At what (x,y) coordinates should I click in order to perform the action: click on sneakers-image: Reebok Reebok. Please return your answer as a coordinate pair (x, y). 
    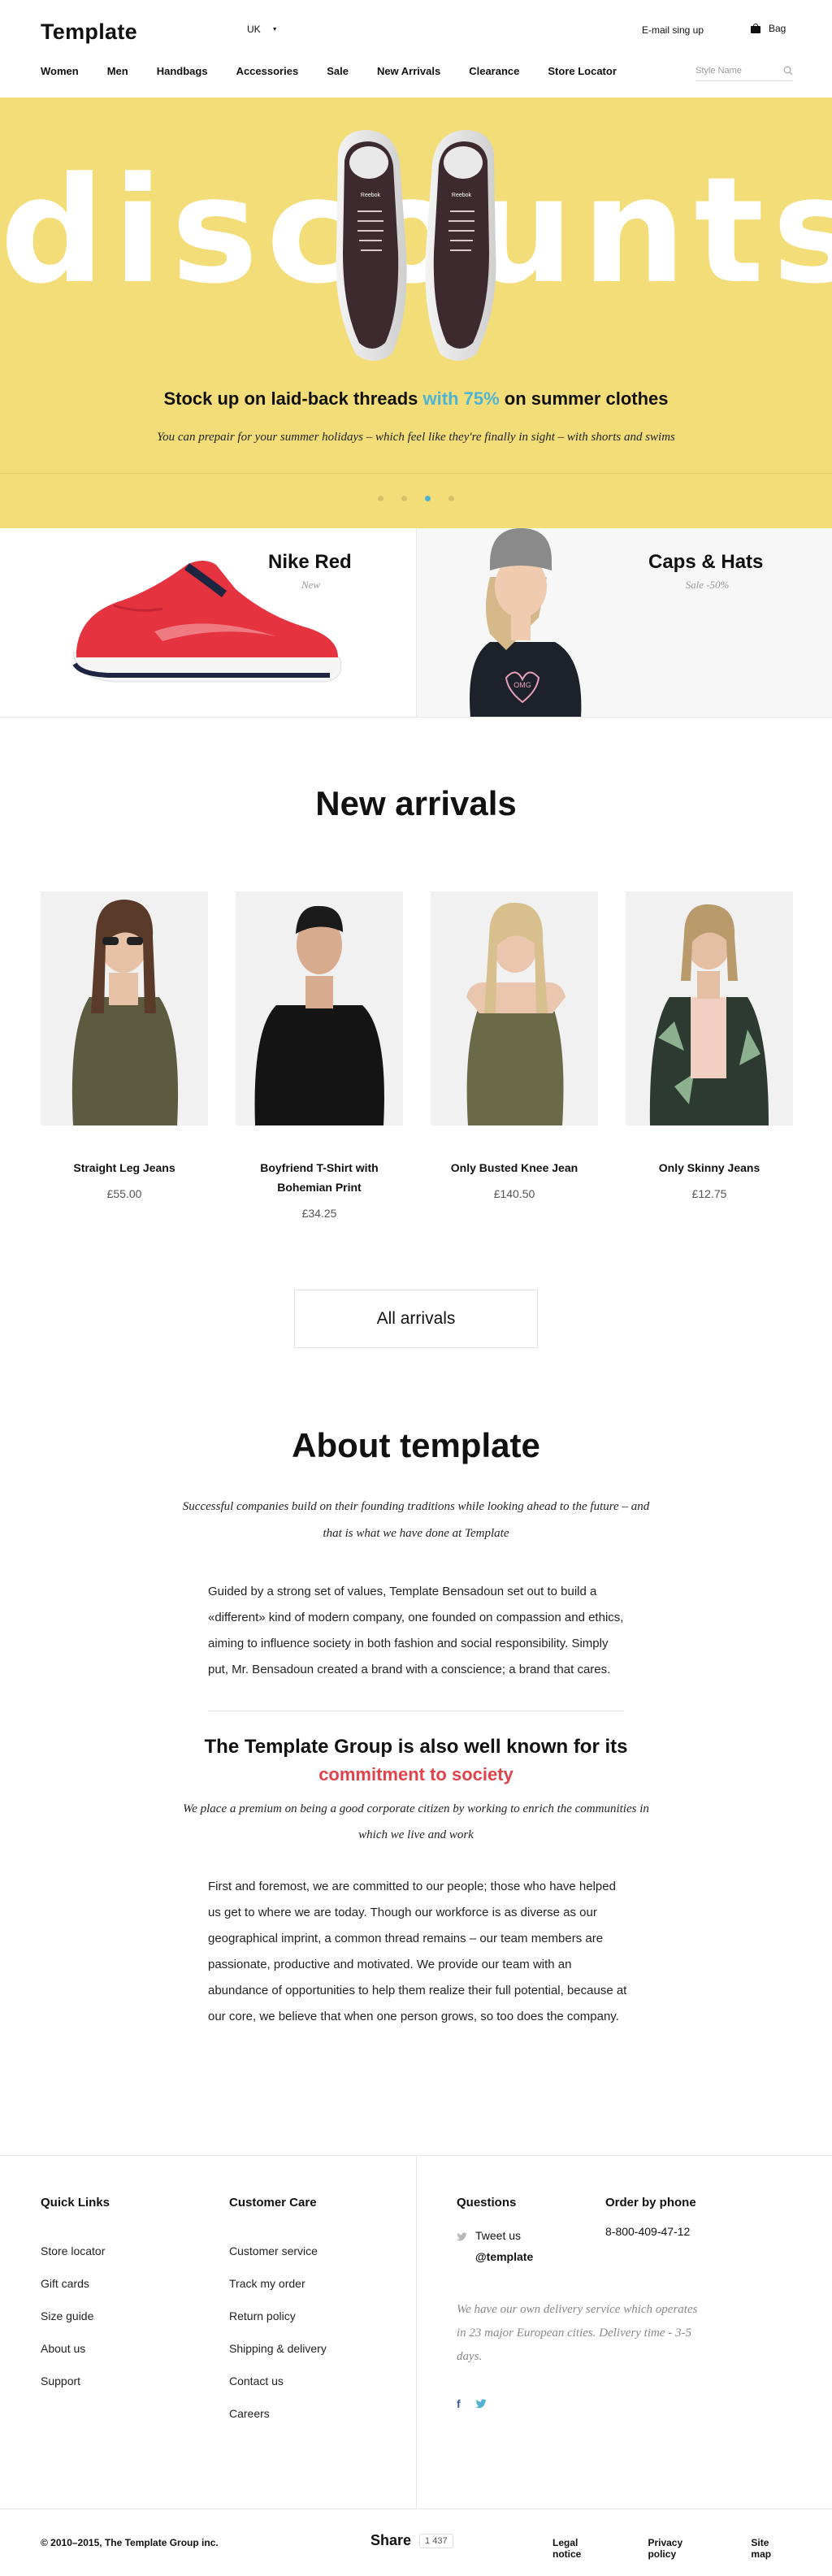
    Looking at the image, I should click on (416, 245).